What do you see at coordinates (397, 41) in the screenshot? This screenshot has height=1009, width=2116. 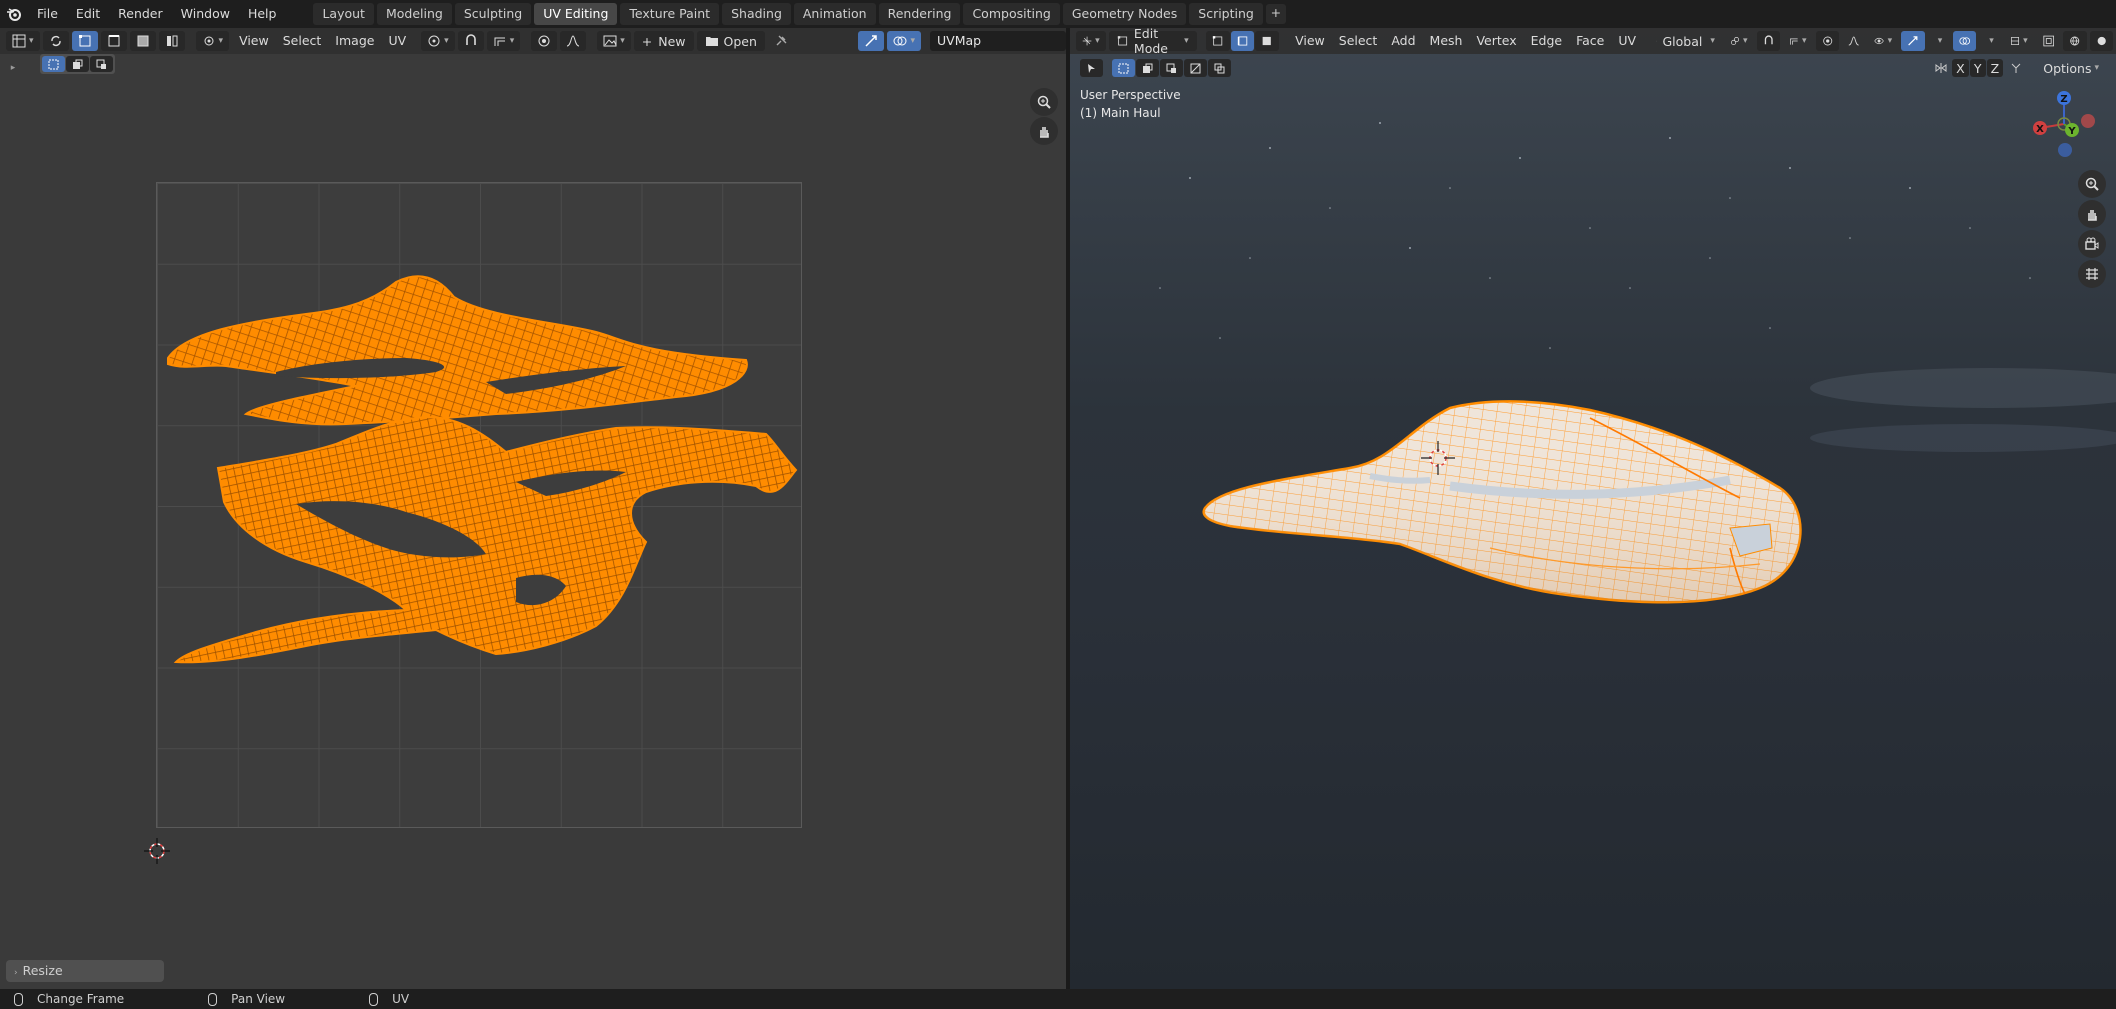 I see `uv-menu-uv: UV` at bounding box center [397, 41].